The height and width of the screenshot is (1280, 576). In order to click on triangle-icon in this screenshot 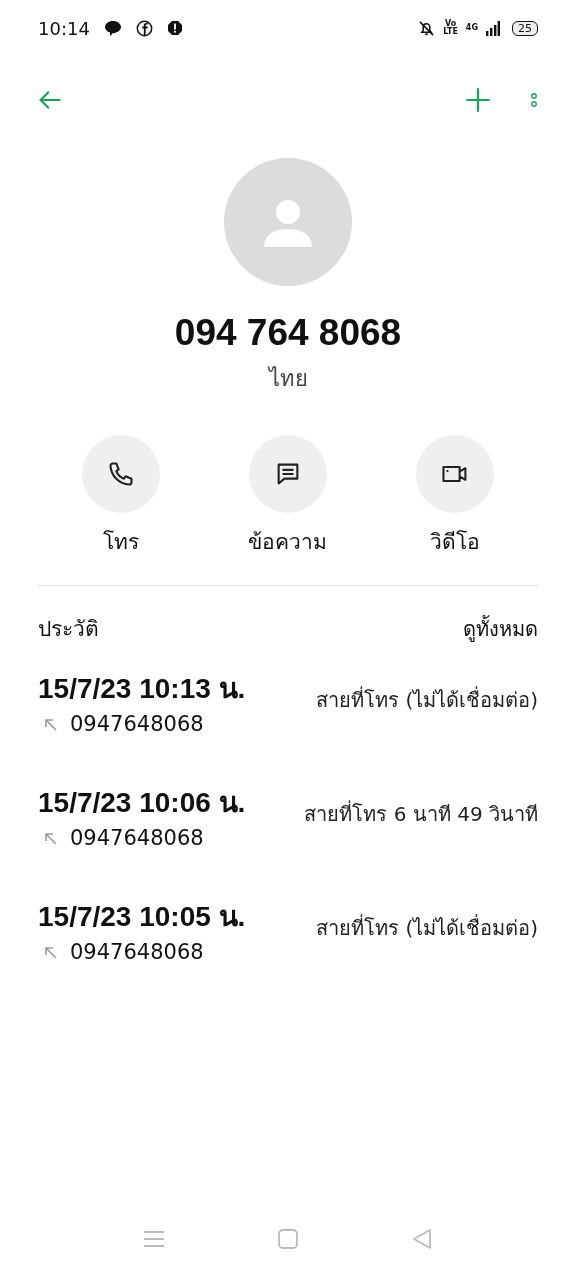, I will do `click(422, 1239)`.